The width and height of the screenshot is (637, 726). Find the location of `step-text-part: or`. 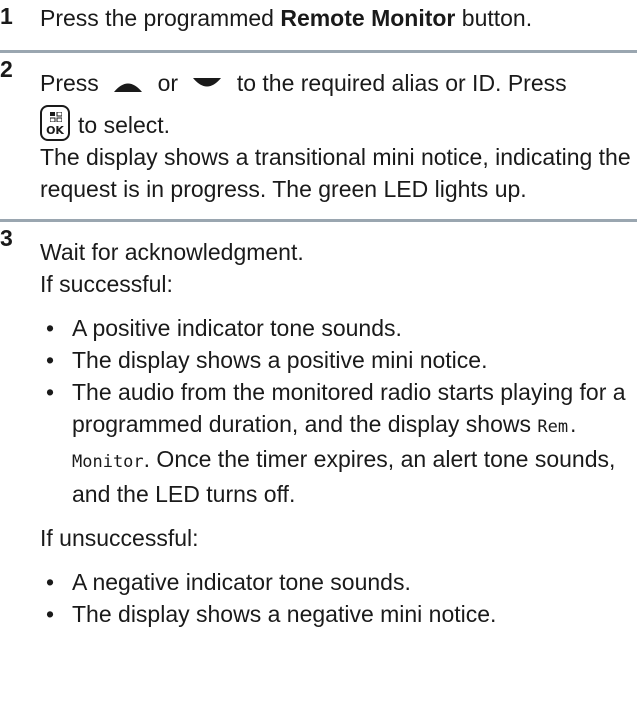

step-text-part: or is located at coordinates (168, 83).